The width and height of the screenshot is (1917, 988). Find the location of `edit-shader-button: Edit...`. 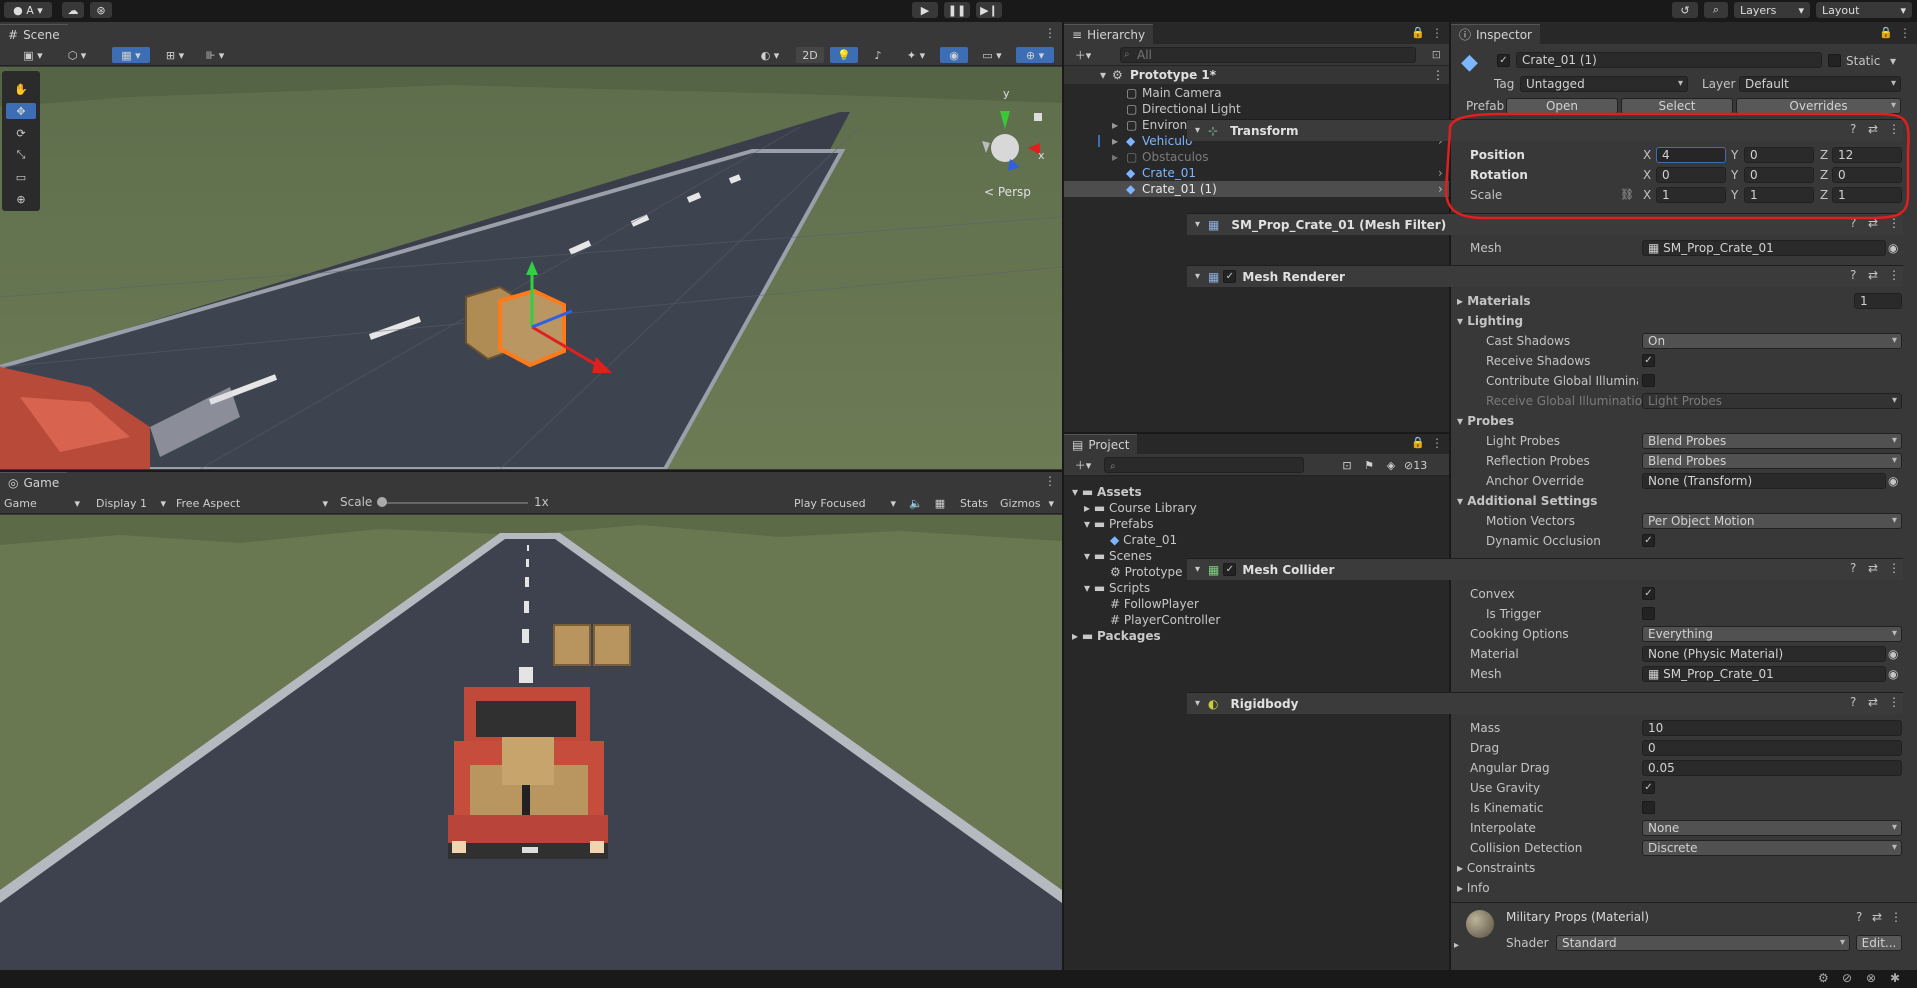

edit-shader-button: Edit... is located at coordinates (1879, 943).